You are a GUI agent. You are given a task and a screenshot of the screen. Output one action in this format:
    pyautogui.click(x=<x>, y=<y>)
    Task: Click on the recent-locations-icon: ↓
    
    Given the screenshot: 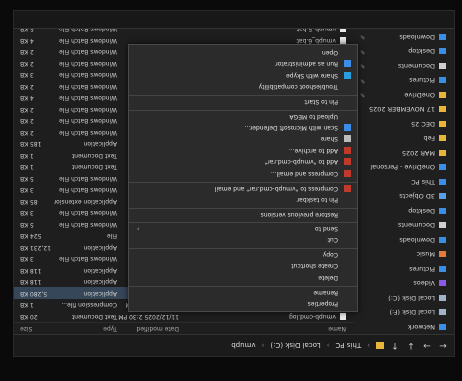 What is the action you would take?
    pyautogui.click(x=411, y=346)
    